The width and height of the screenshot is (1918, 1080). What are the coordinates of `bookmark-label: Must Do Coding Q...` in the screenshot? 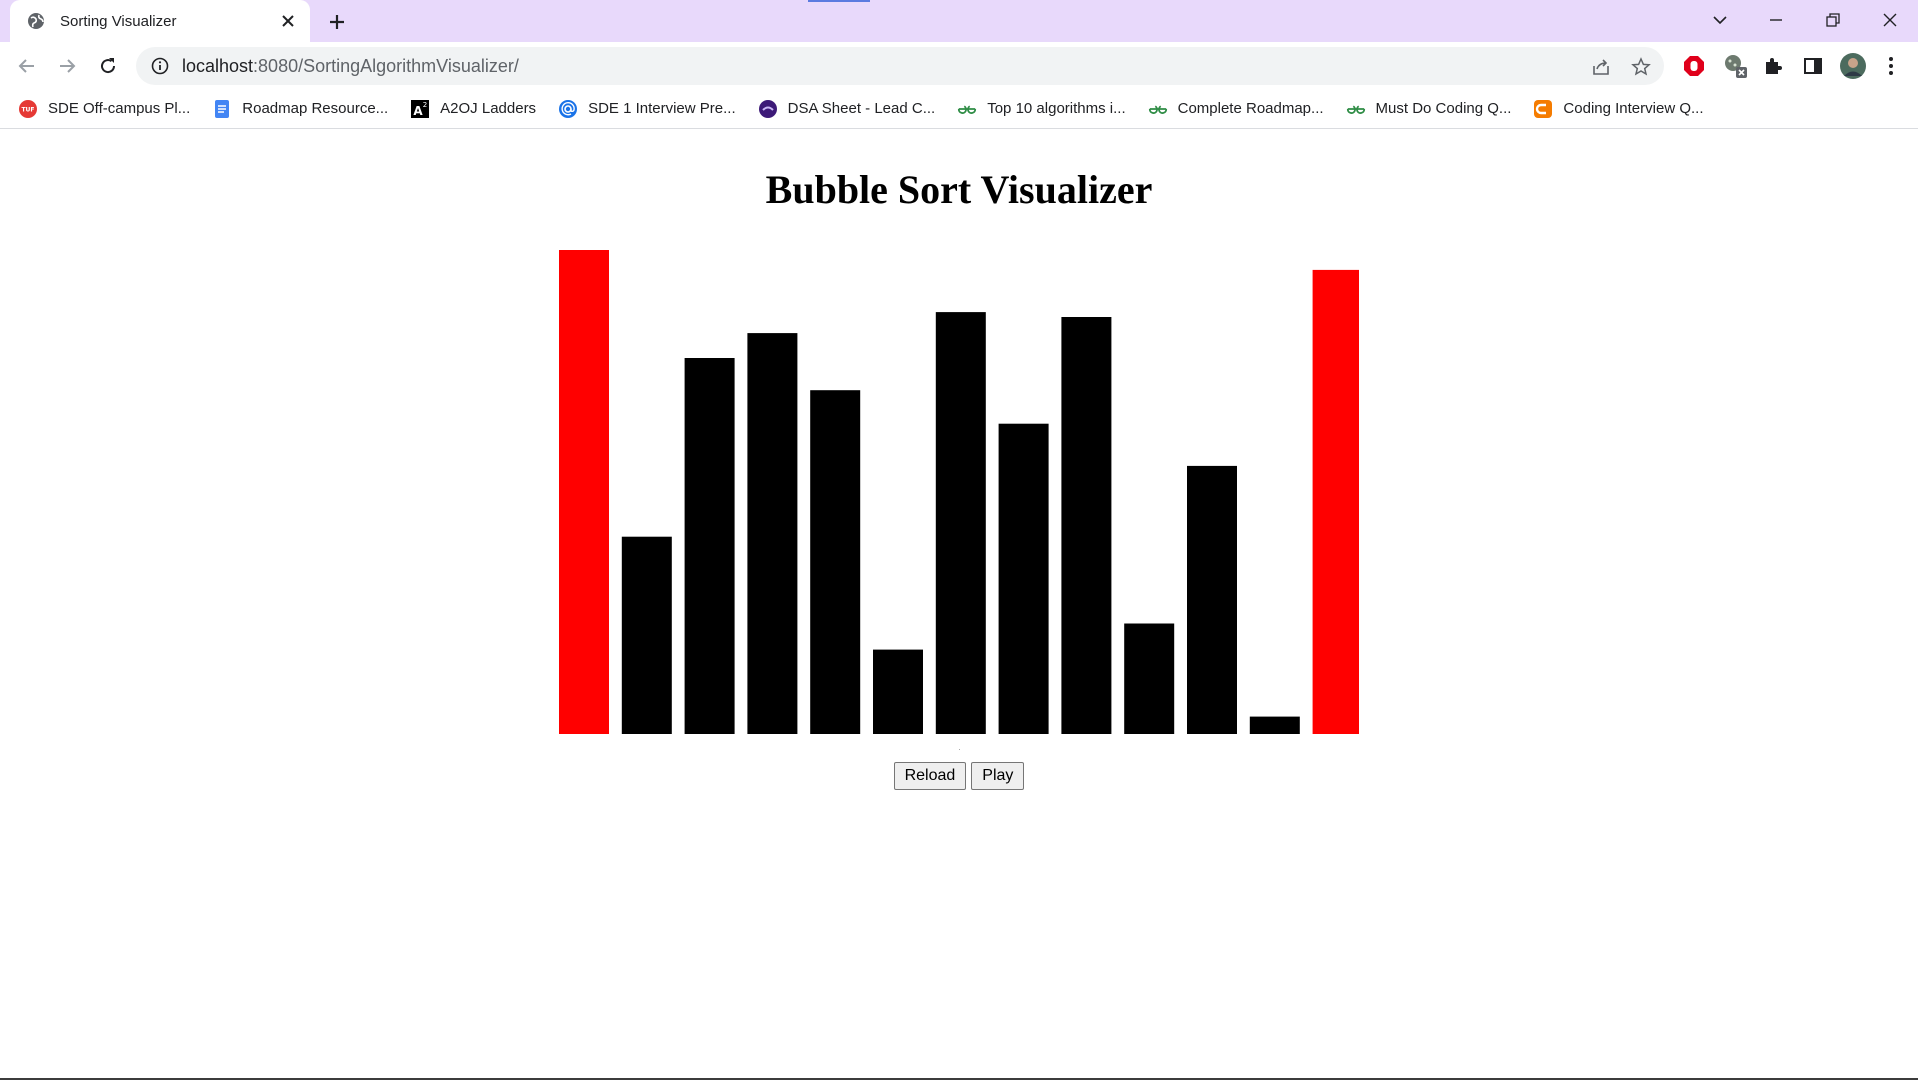 It's located at (1443, 108).